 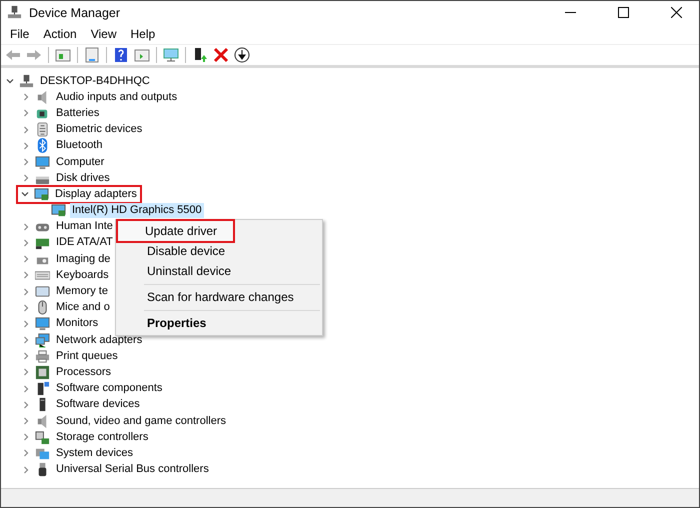 I want to click on menu-item: Uninstall device, so click(x=219, y=271).